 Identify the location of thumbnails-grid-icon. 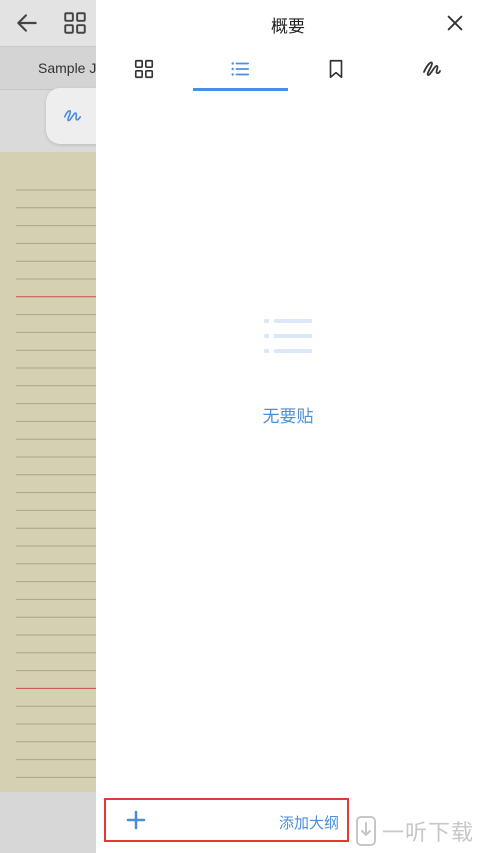
(144, 69).